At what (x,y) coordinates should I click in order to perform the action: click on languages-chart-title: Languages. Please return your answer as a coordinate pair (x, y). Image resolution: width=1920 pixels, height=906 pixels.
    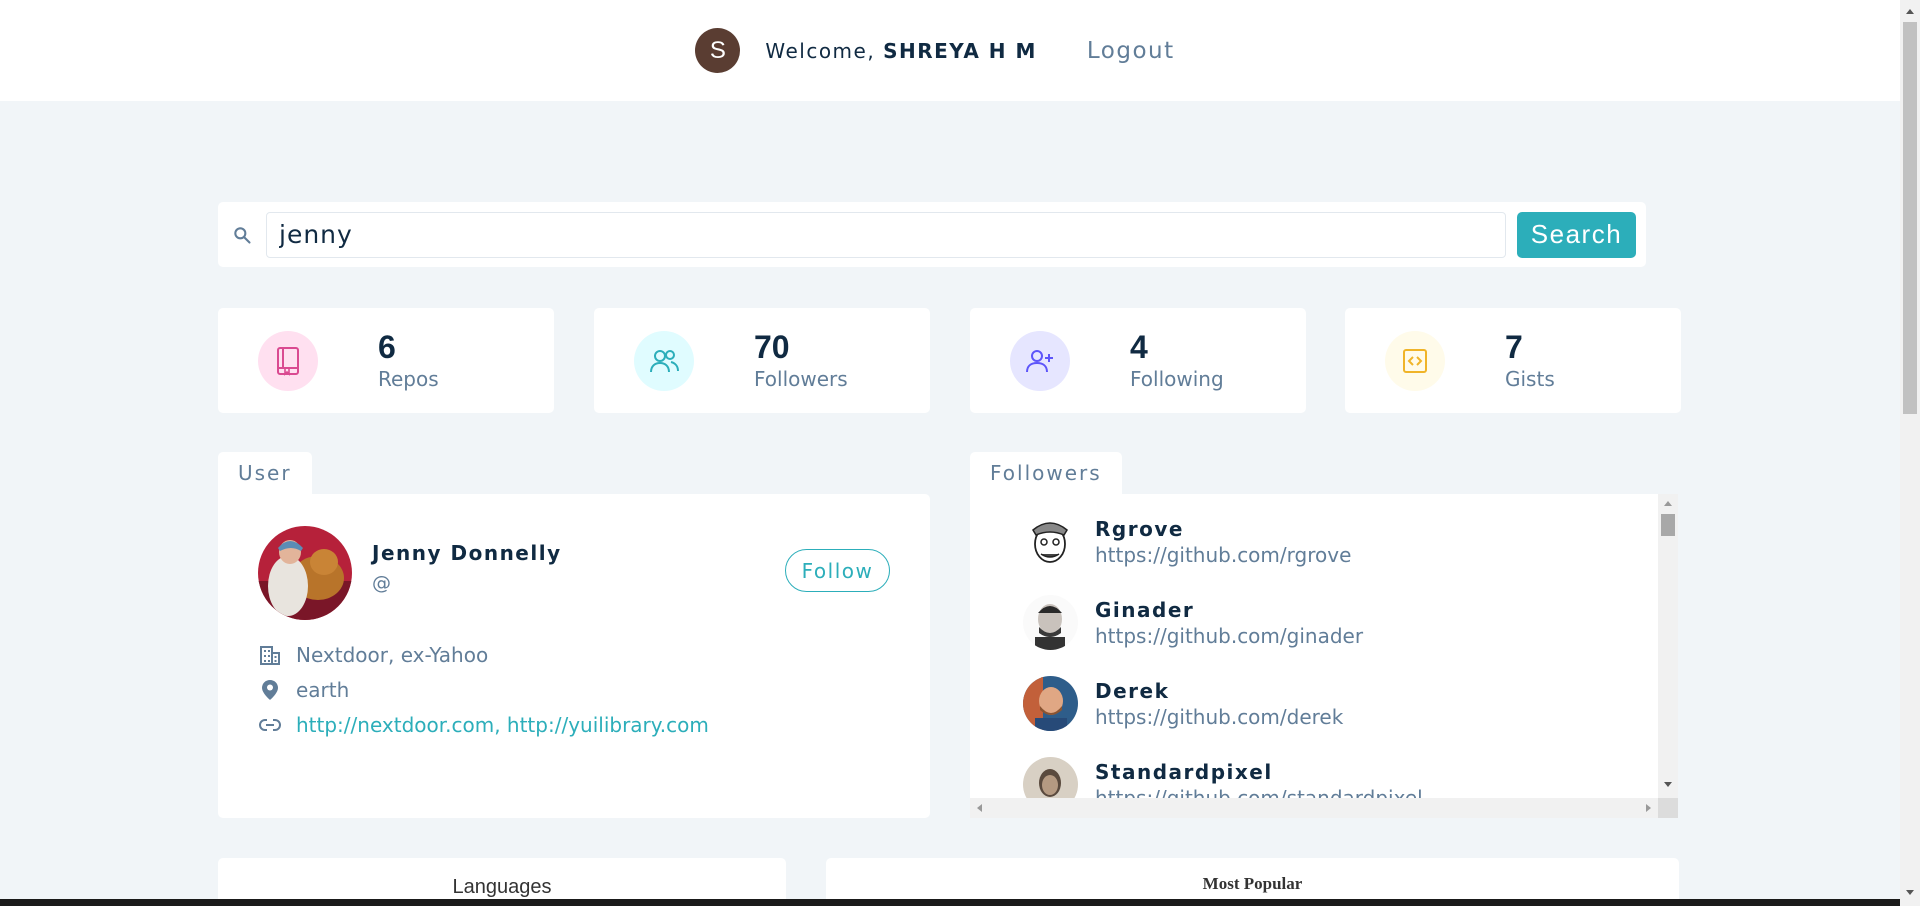
    Looking at the image, I should click on (502, 887).